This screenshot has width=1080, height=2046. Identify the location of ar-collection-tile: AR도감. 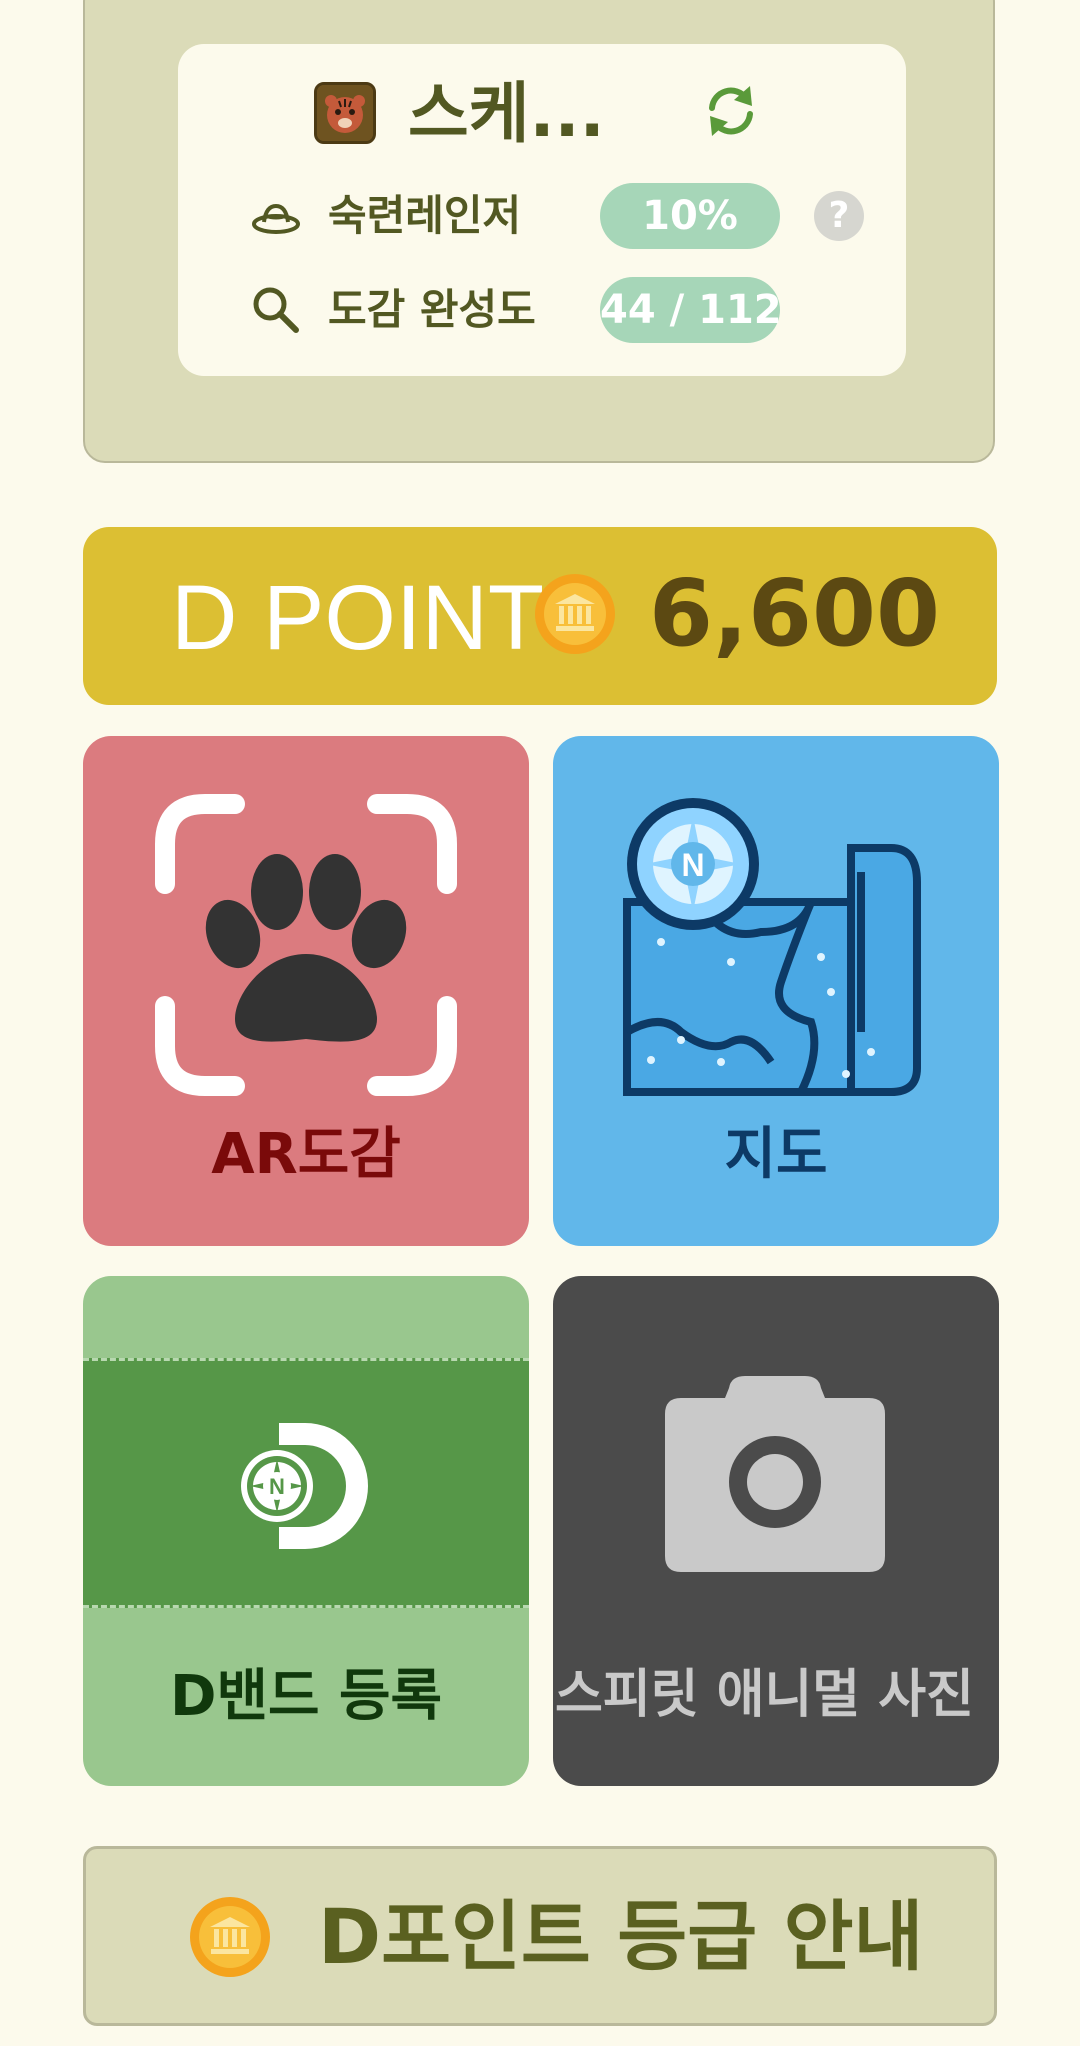
(306, 991).